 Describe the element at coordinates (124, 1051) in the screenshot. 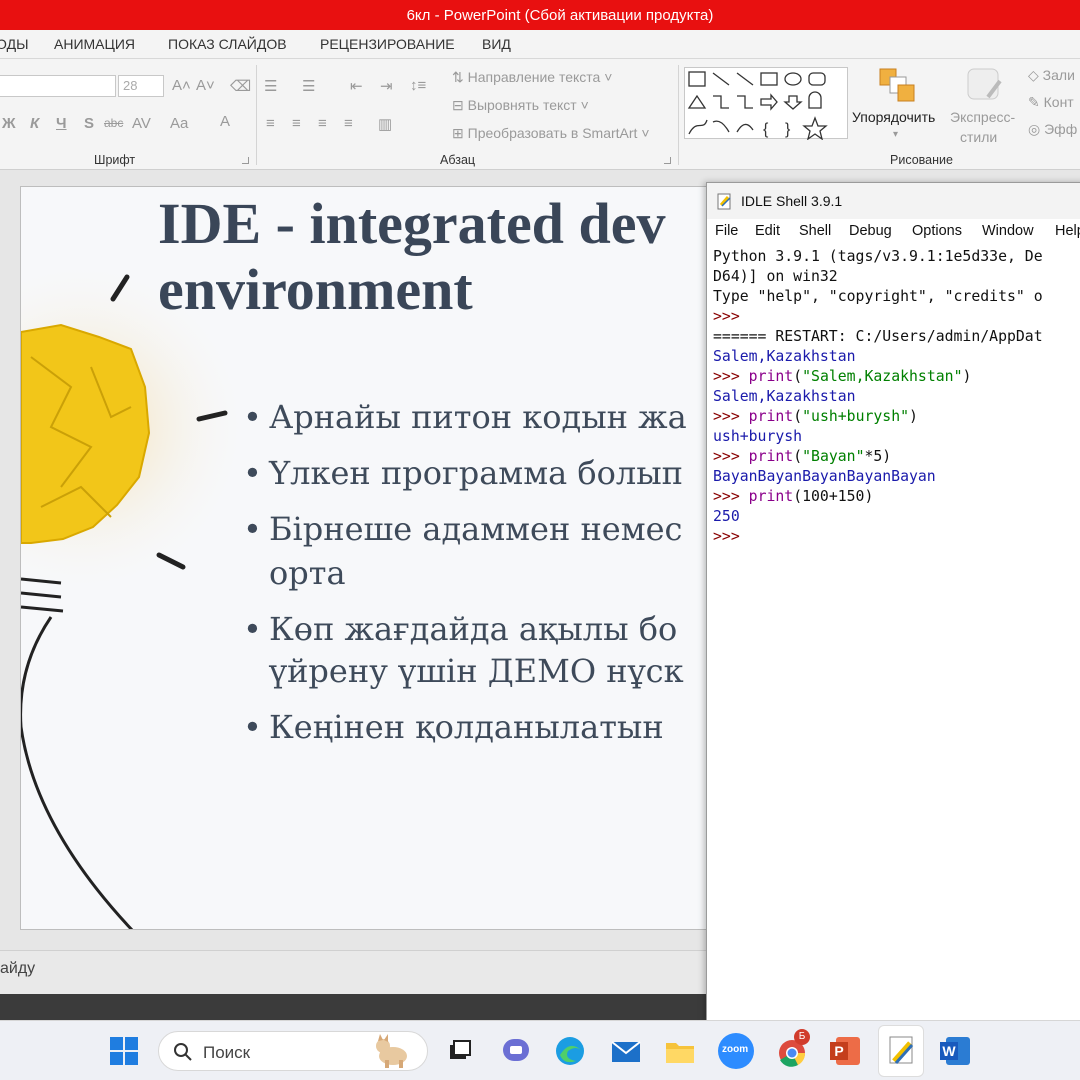

I see `windows-start-icon` at that location.